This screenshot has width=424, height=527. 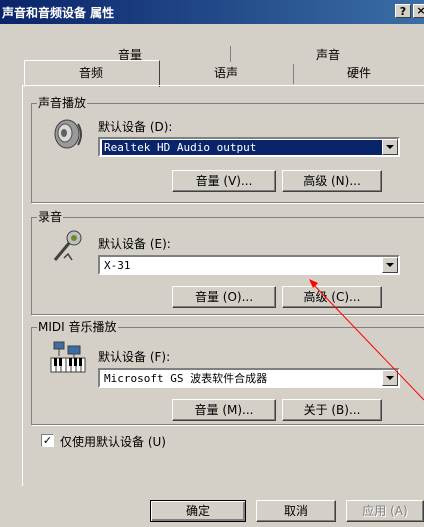 I want to click on annotation-arrow-line, so click(x=367, y=341).